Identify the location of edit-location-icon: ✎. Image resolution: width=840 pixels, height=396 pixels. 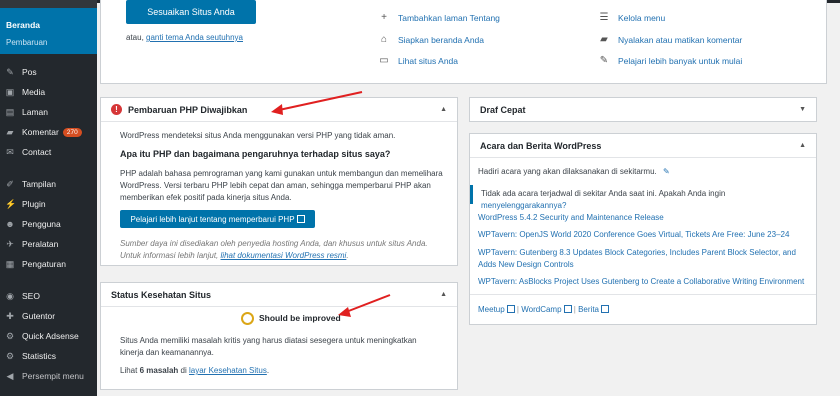
(666, 171).